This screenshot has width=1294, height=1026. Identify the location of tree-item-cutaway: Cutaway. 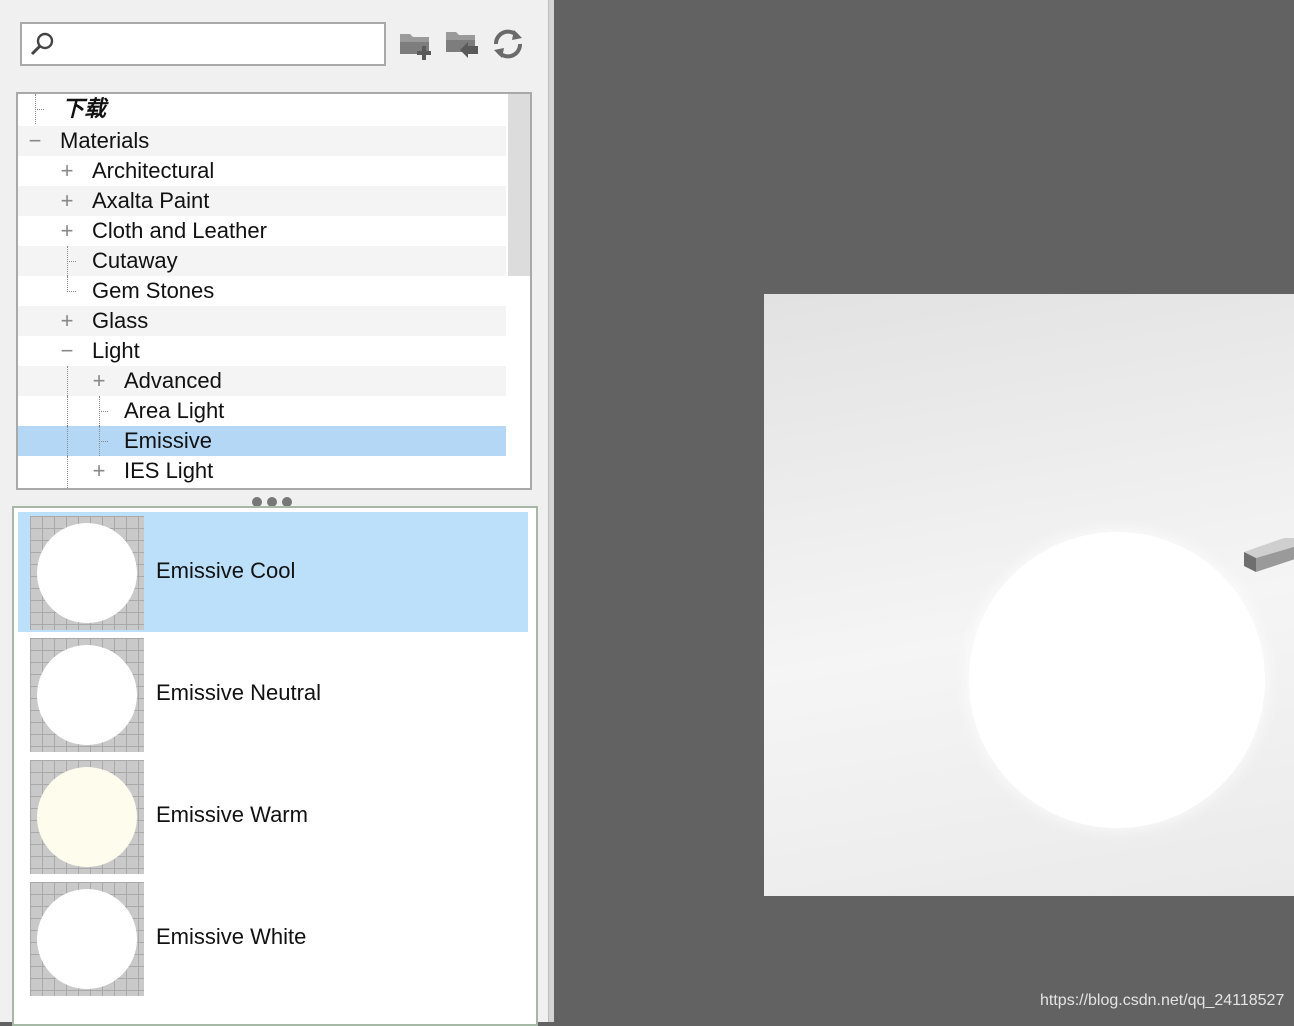
(262, 261).